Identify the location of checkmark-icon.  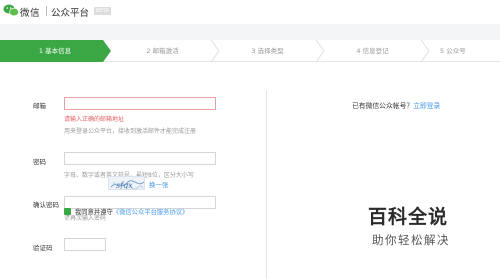
(67, 219).